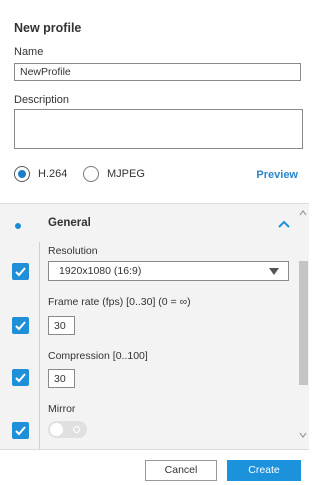 Image resolution: width=320 pixels, height=485 pixels. What do you see at coordinates (159, 175) in the screenshot?
I see `codec-radio-group: H.264 MJPEG Preview` at bounding box center [159, 175].